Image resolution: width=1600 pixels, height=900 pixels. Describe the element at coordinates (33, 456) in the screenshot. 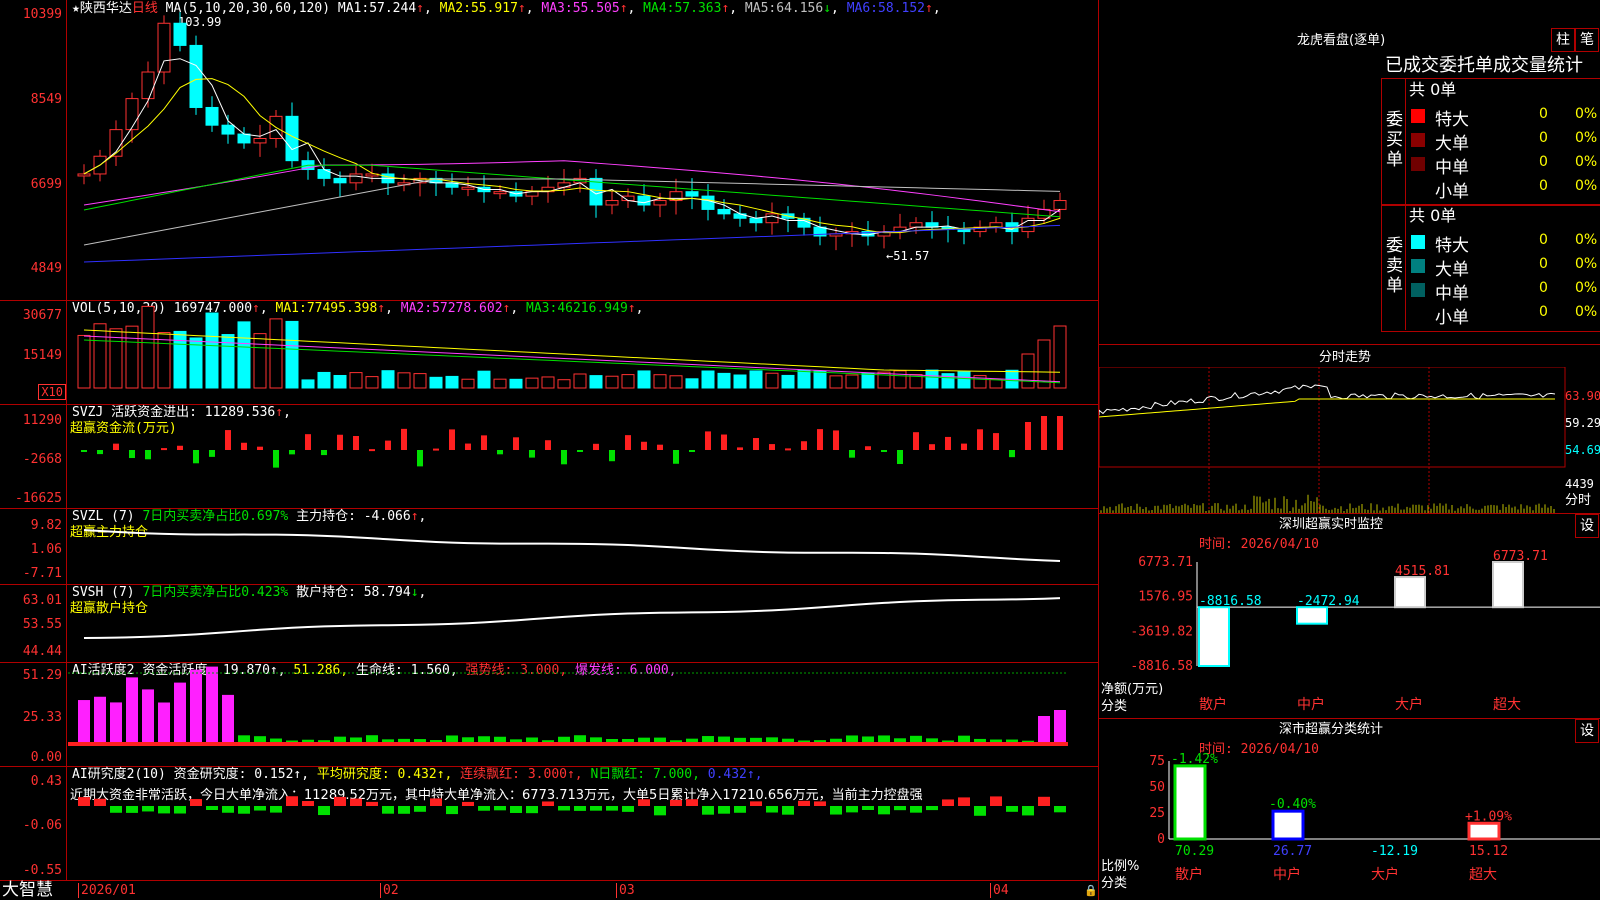

I see `svzj-y-axis: 11290 -2668 -16625` at that location.